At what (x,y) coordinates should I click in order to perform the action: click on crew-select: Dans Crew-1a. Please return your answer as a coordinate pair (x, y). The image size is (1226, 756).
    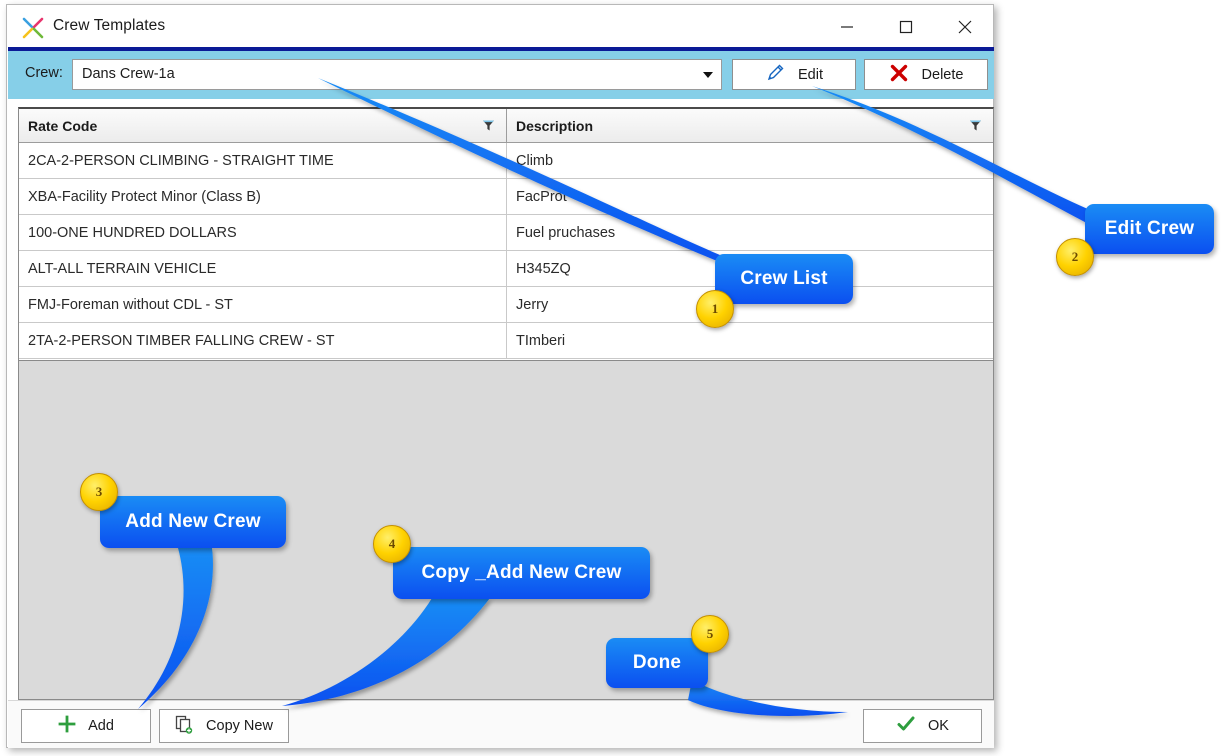
    Looking at the image, I should click on (397, 74).